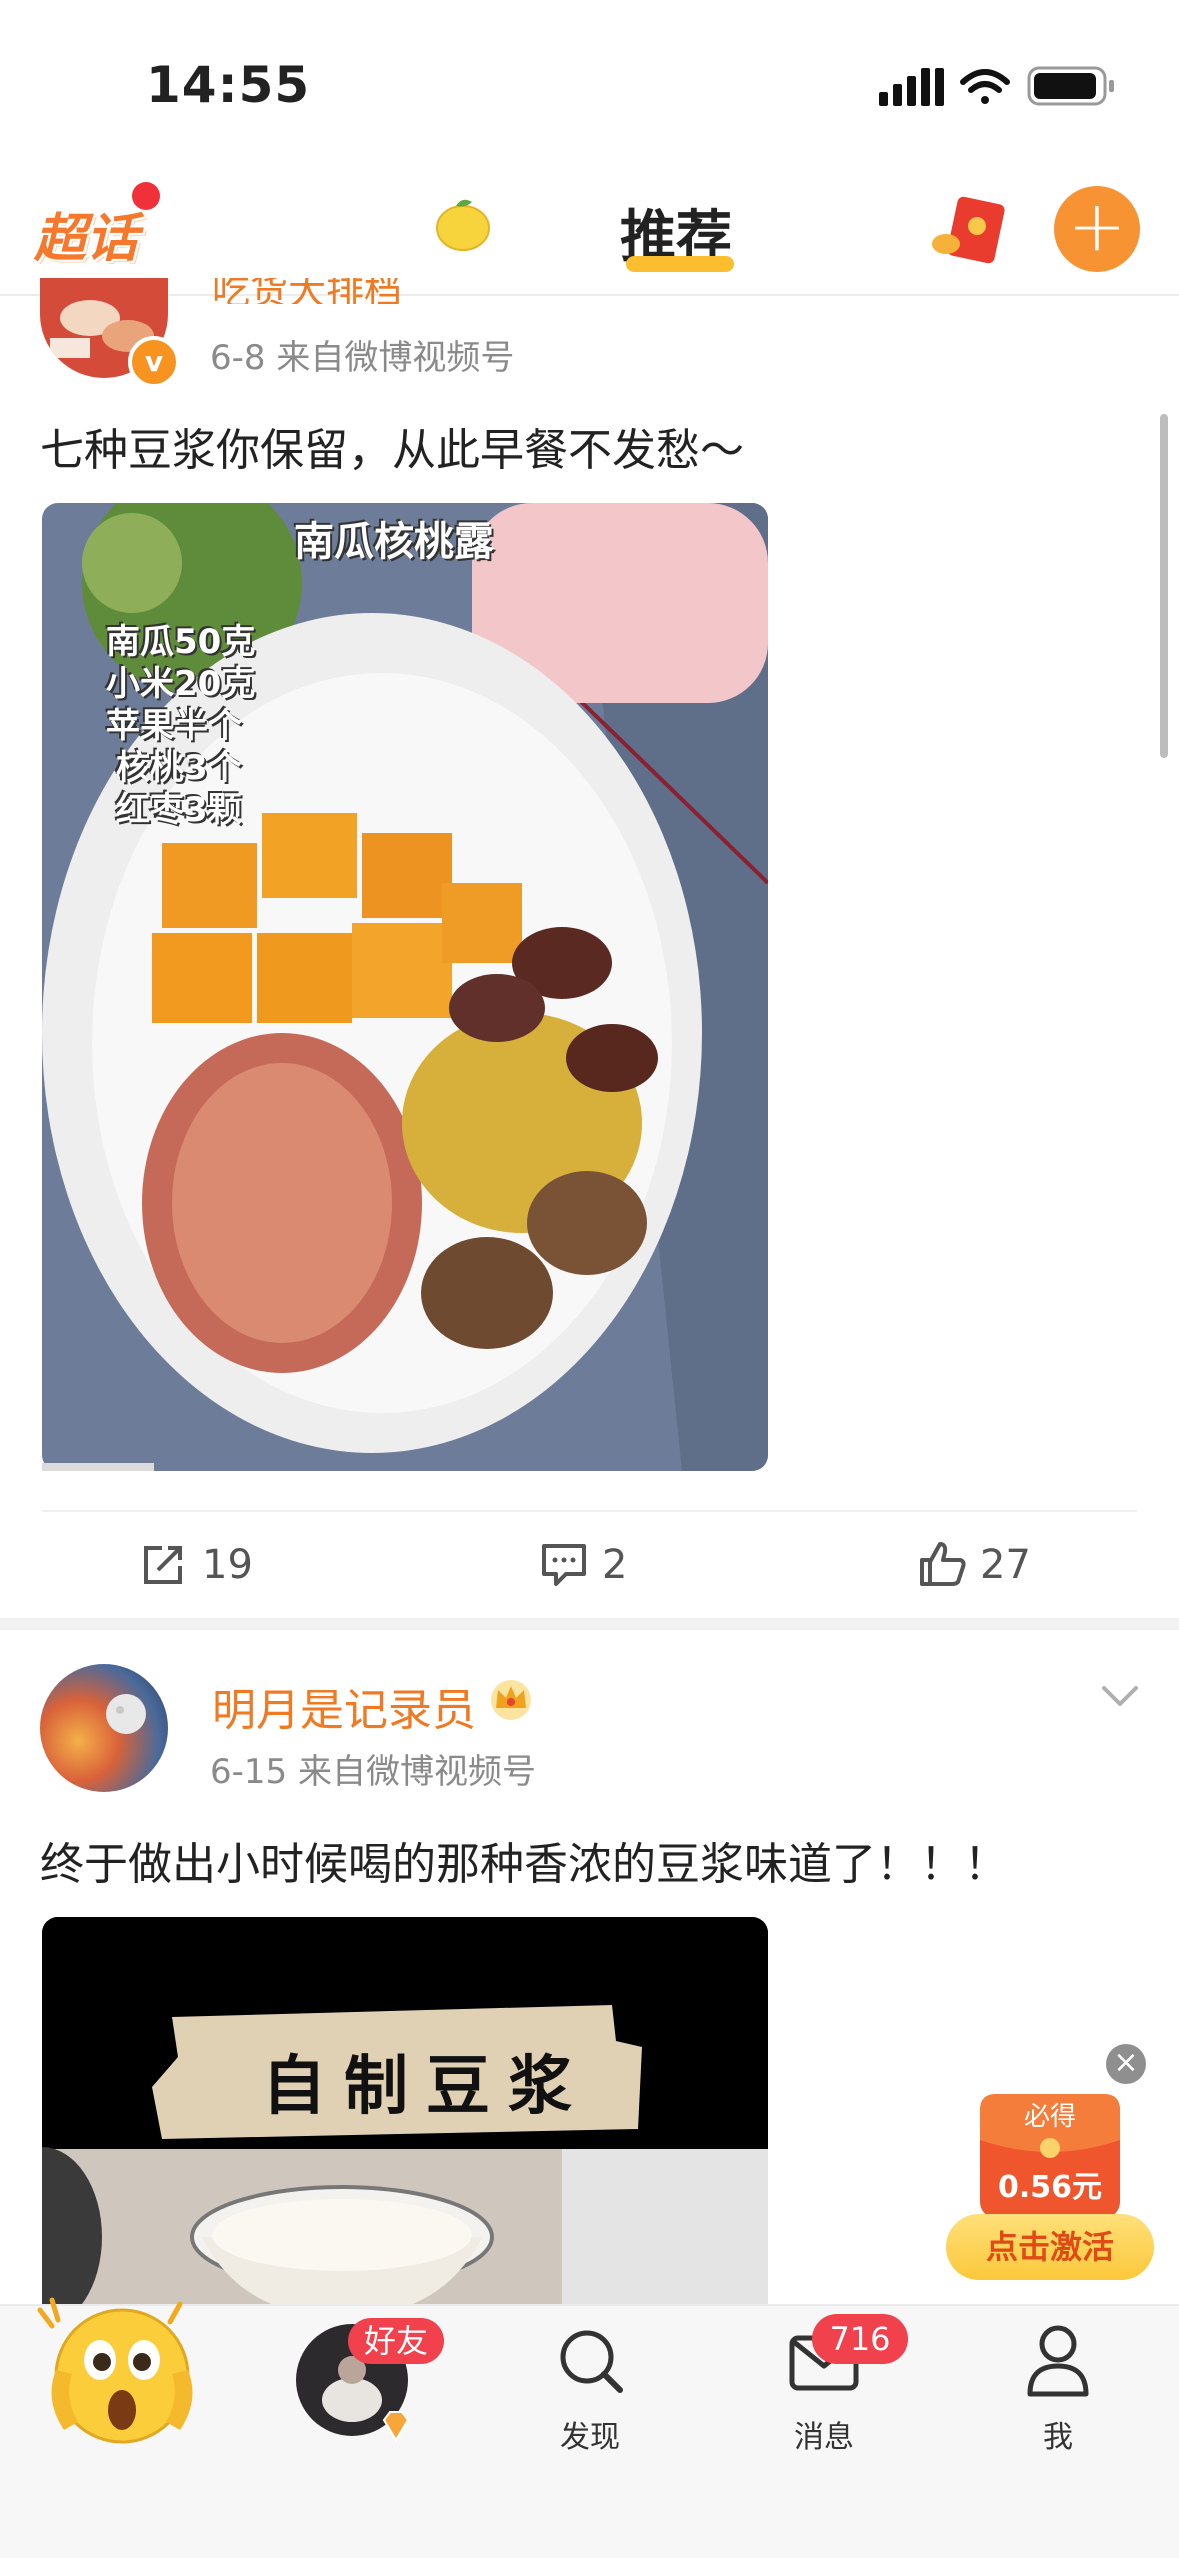 This screenshot has height=2558, width=1179. What do you see at coordinates (524, 1860) in the screenshot?
I see `post2-text: 终于做出小时候喝的那种香浓的豆浆味道了！！！` at bounding box center [524, 1860].